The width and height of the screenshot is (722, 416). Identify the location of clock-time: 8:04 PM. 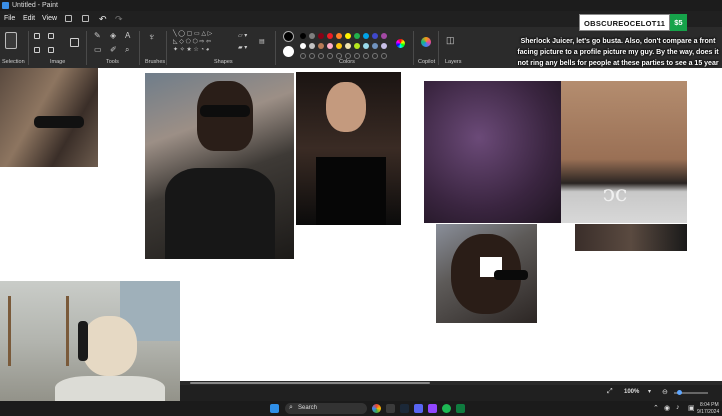
(709, 405).